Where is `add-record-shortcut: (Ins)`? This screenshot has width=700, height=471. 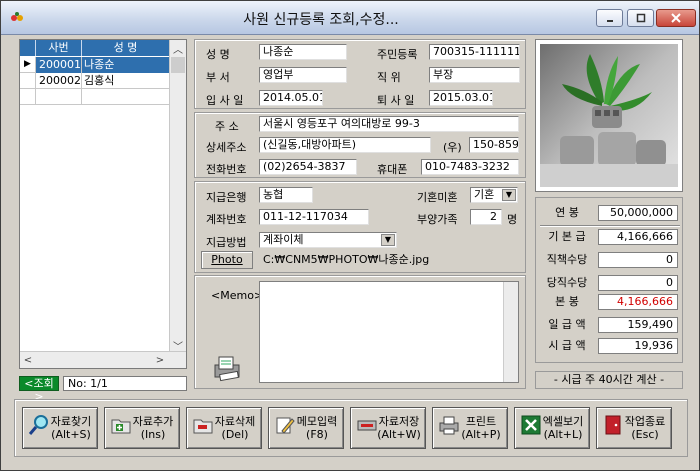 add-record-shortcut: (Ins) is located at coordinates (153, 434).